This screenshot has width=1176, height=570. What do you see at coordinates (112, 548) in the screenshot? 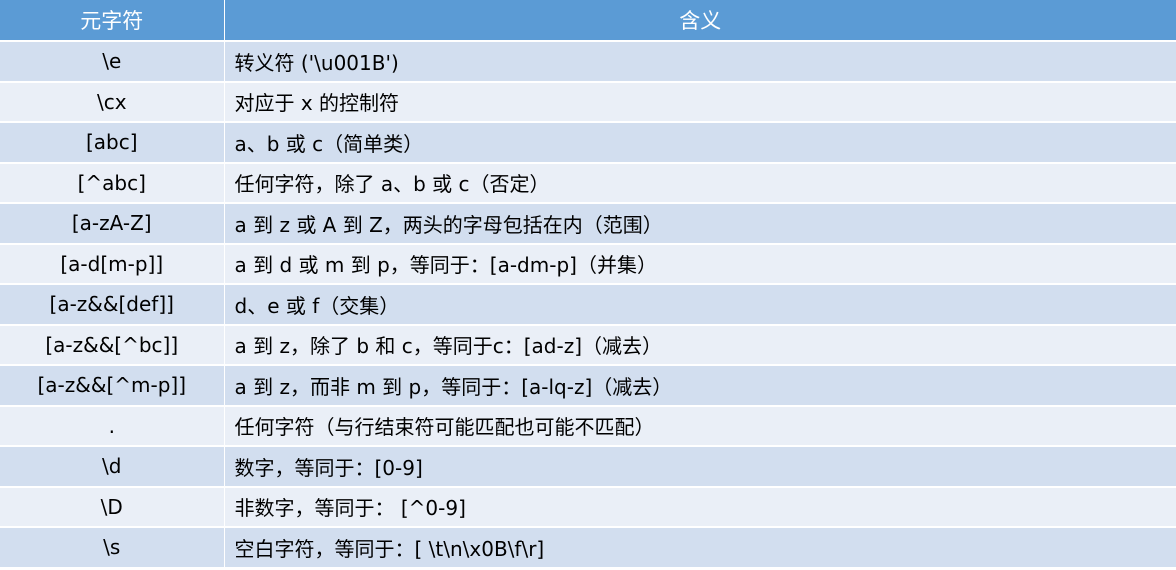
I see `metachar-cell: \s` at bounding box center [112, 548].